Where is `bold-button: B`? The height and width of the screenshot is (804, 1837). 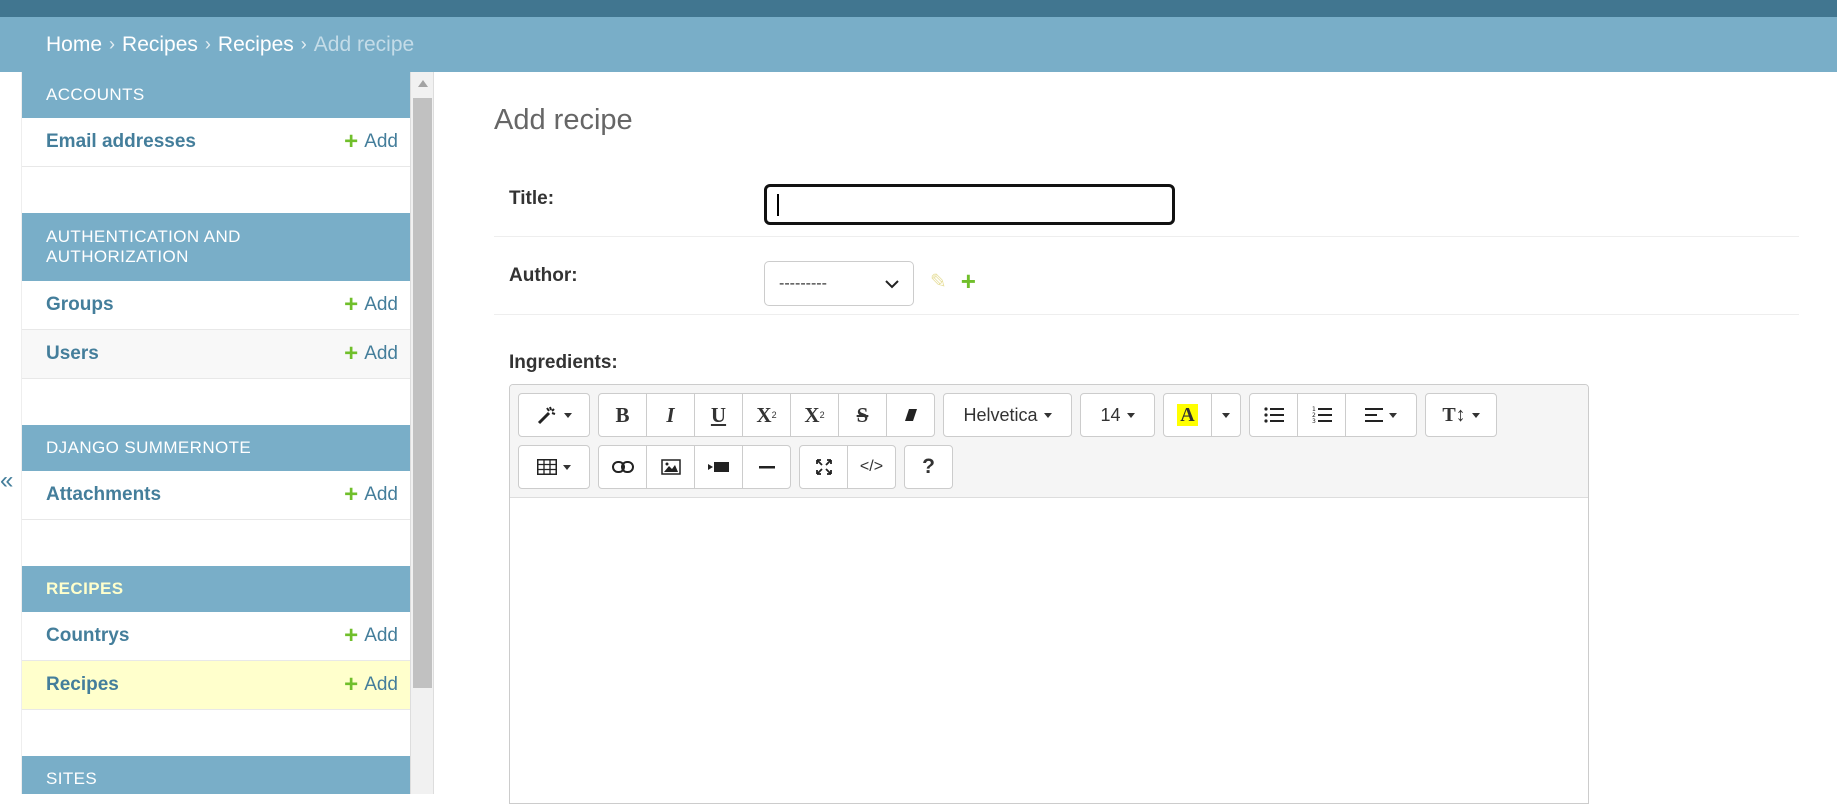
bold-button: B is located at coordinates (622, 415).